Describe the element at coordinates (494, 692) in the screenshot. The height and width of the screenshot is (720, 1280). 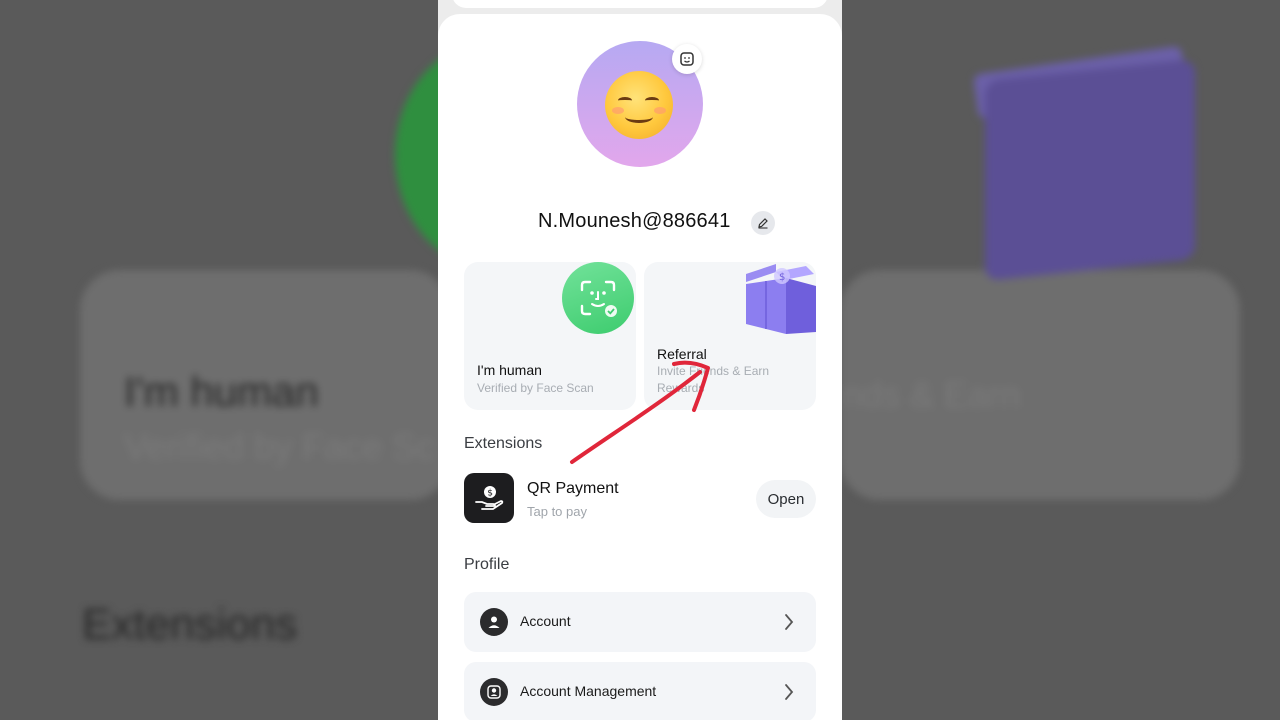
I see `person-badge-icon` at that location.